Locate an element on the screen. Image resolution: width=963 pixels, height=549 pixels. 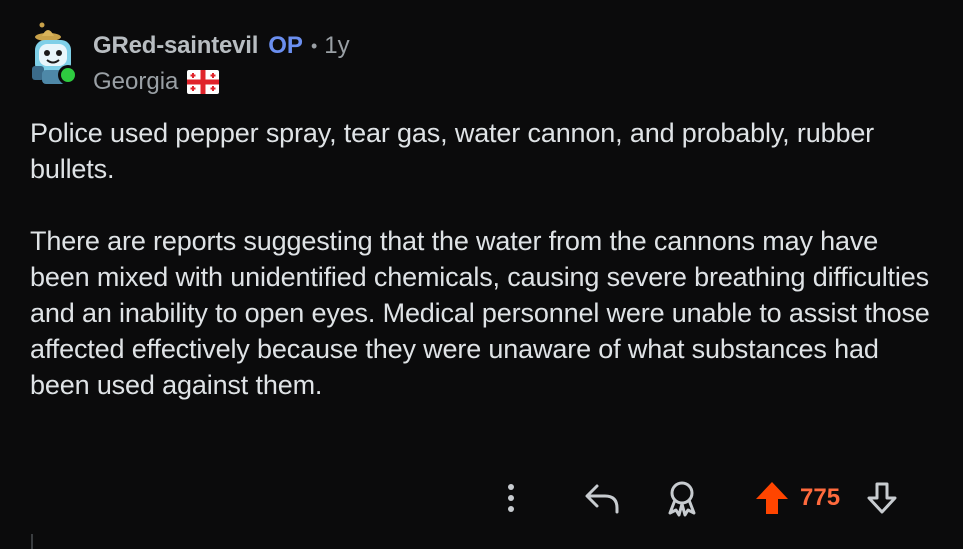
op-badge: OP is located at coordinates (285, 45).